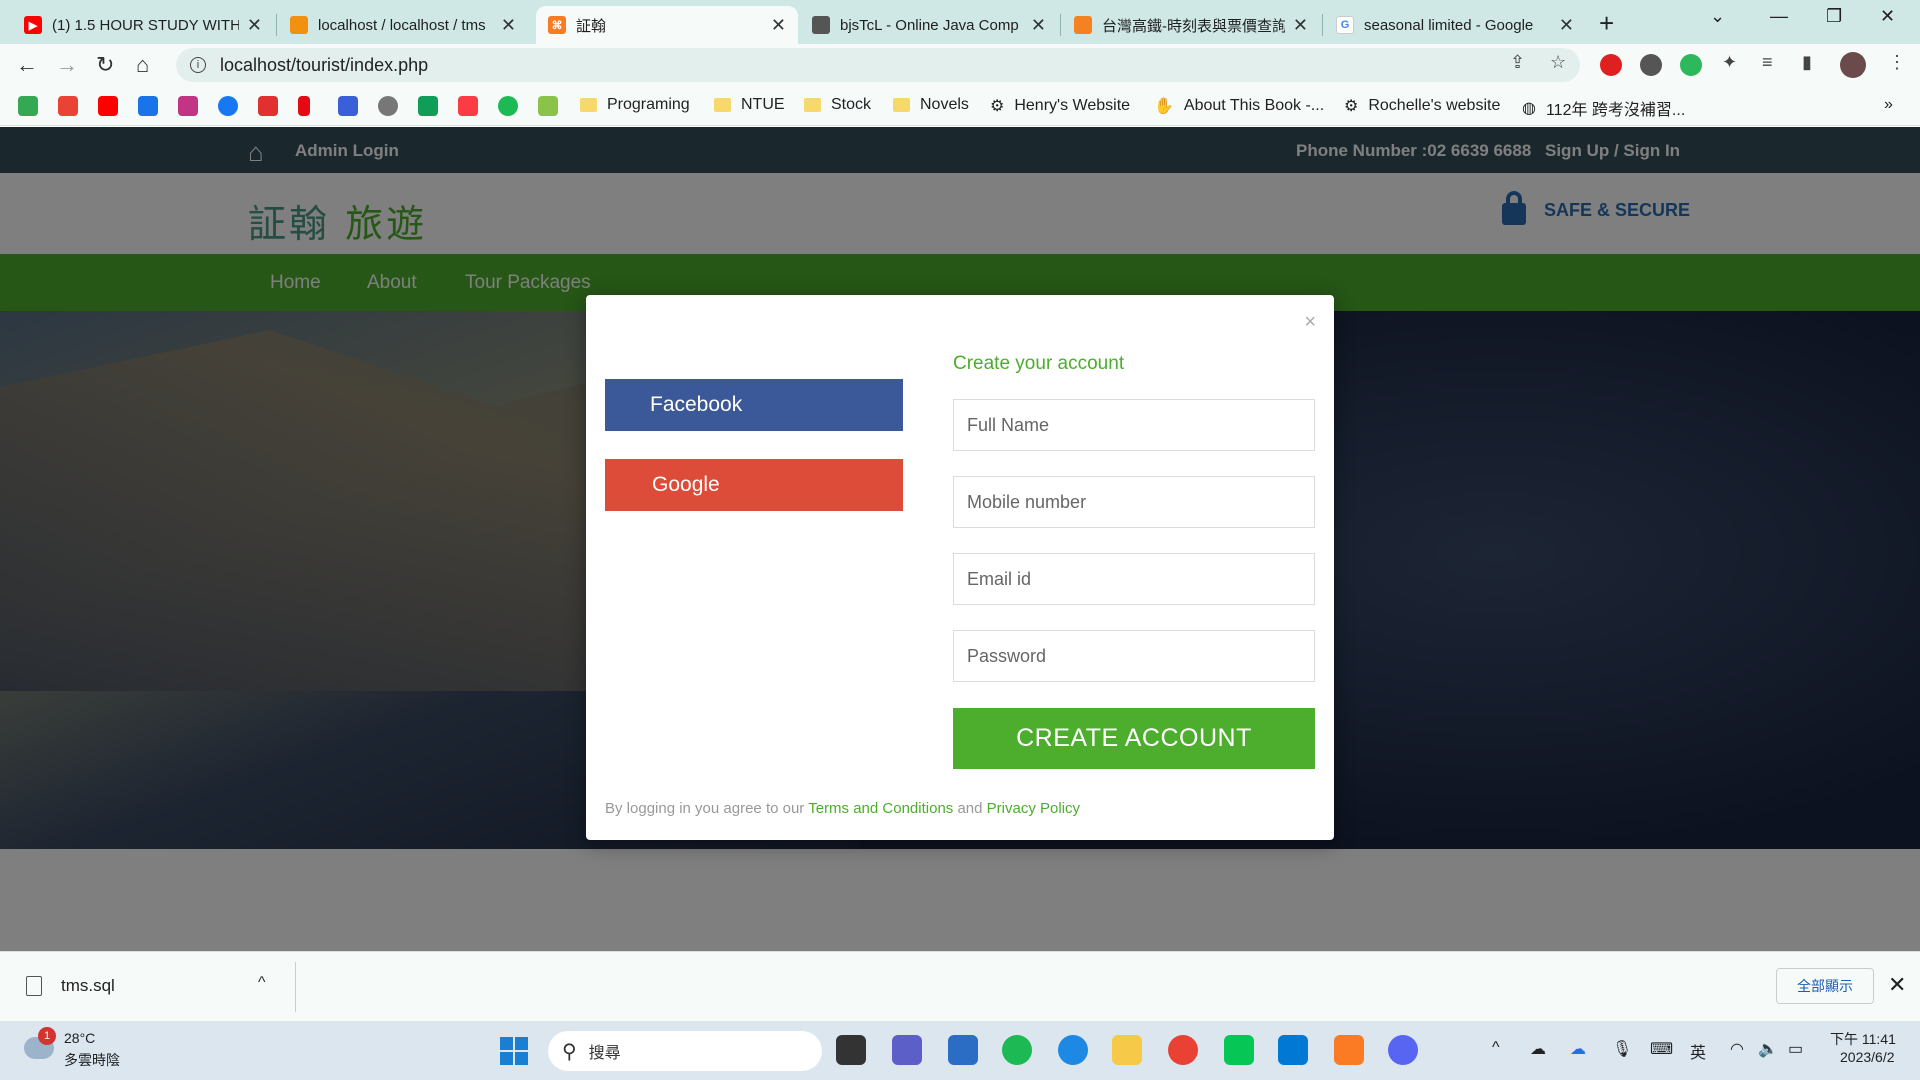 This screenshot has width=1920, height=1080. I want to click on menu-icon: ⋮, so click(1897, 62).